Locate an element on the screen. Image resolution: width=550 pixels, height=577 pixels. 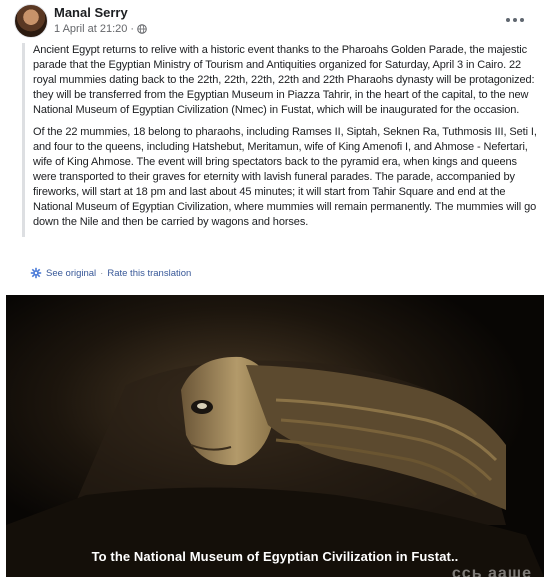
post-meta: 1 April at 21:20 · is located at coordinates (100, 29).